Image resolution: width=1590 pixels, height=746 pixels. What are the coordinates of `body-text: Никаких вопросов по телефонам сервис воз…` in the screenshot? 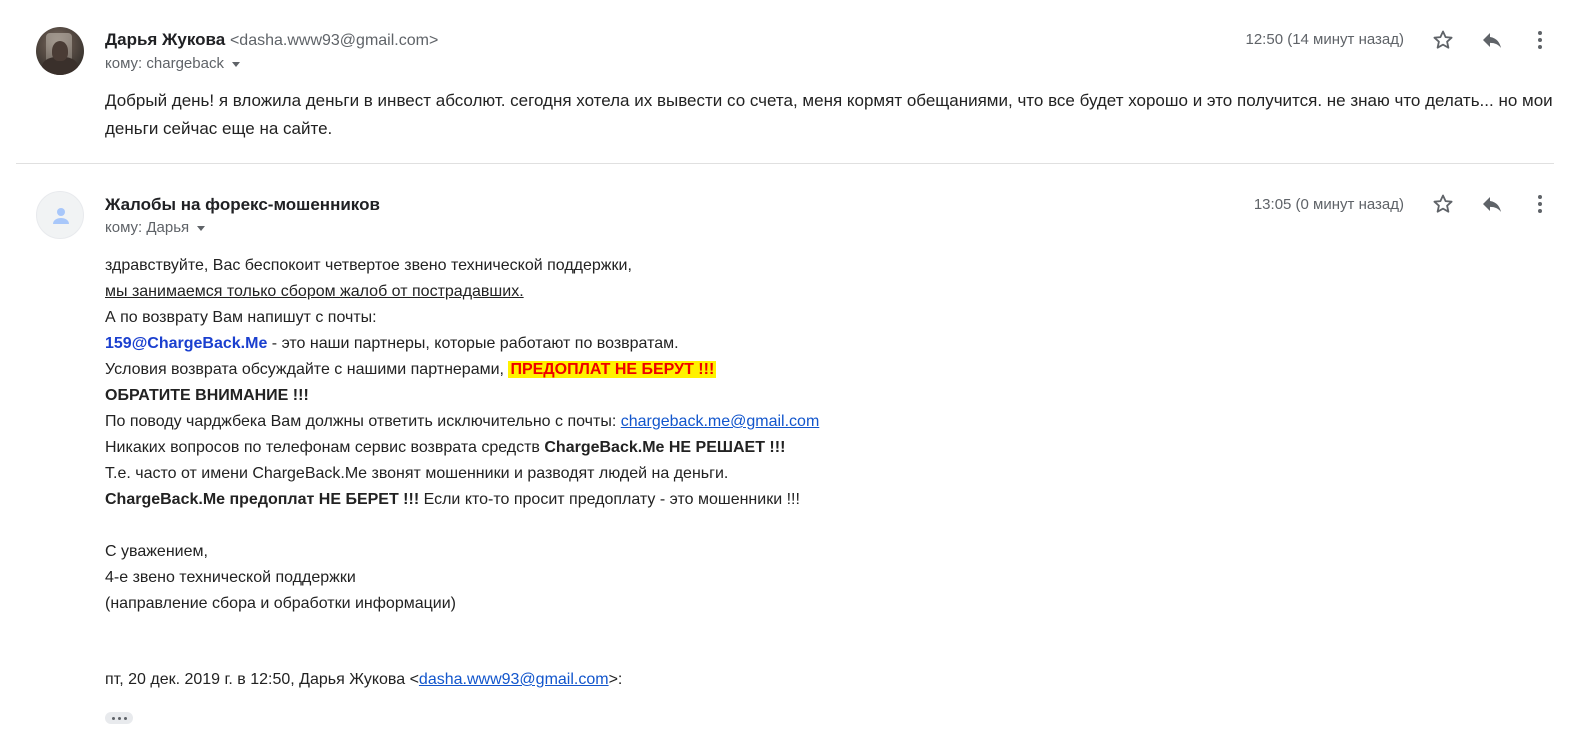 It's located at (325, 447).